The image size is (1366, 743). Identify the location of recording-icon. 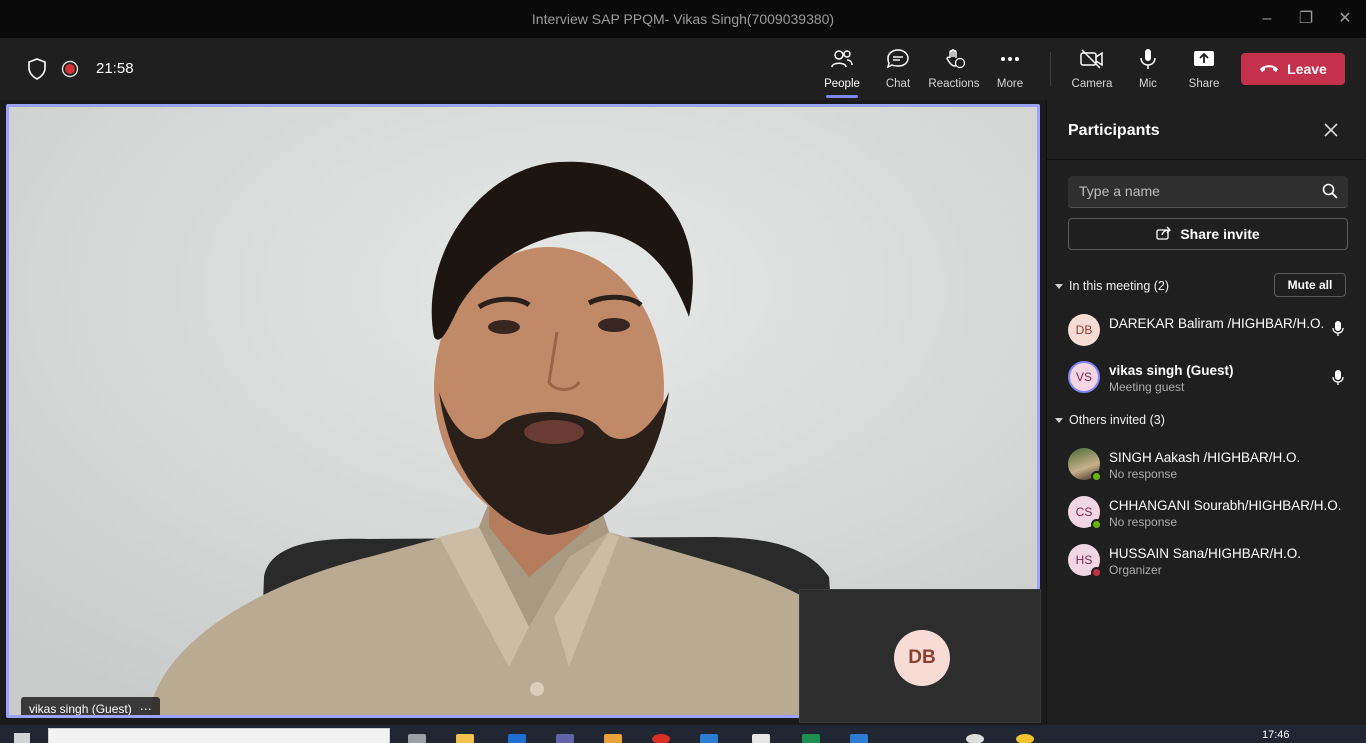
(70, 71).